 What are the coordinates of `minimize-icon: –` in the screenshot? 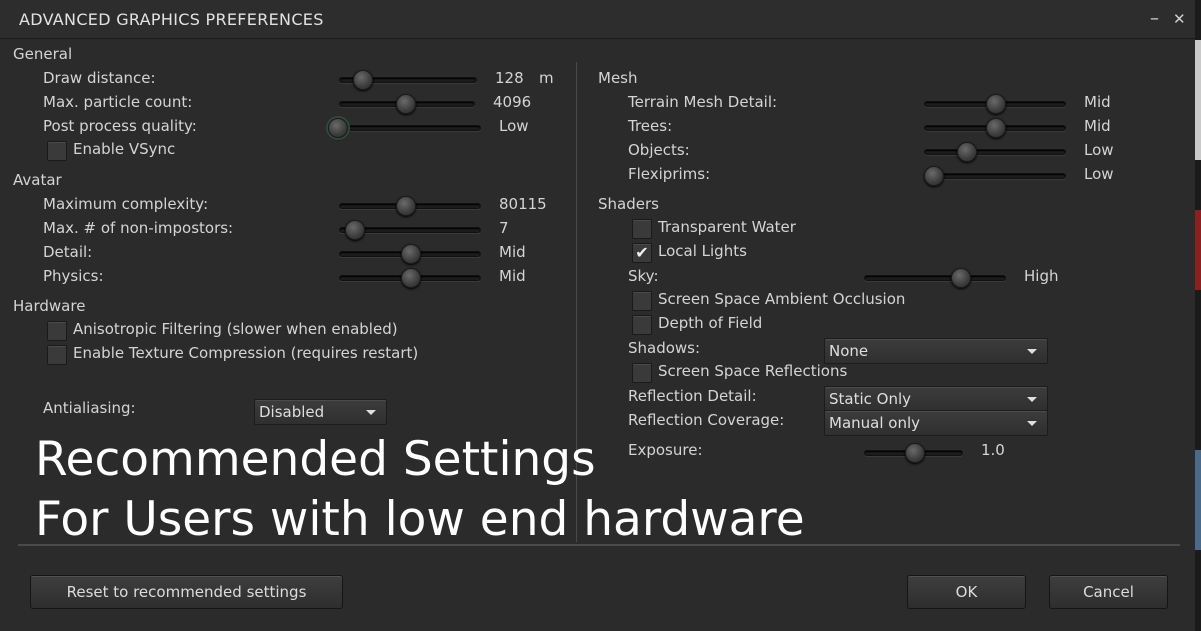 It's located at (1154, 18).